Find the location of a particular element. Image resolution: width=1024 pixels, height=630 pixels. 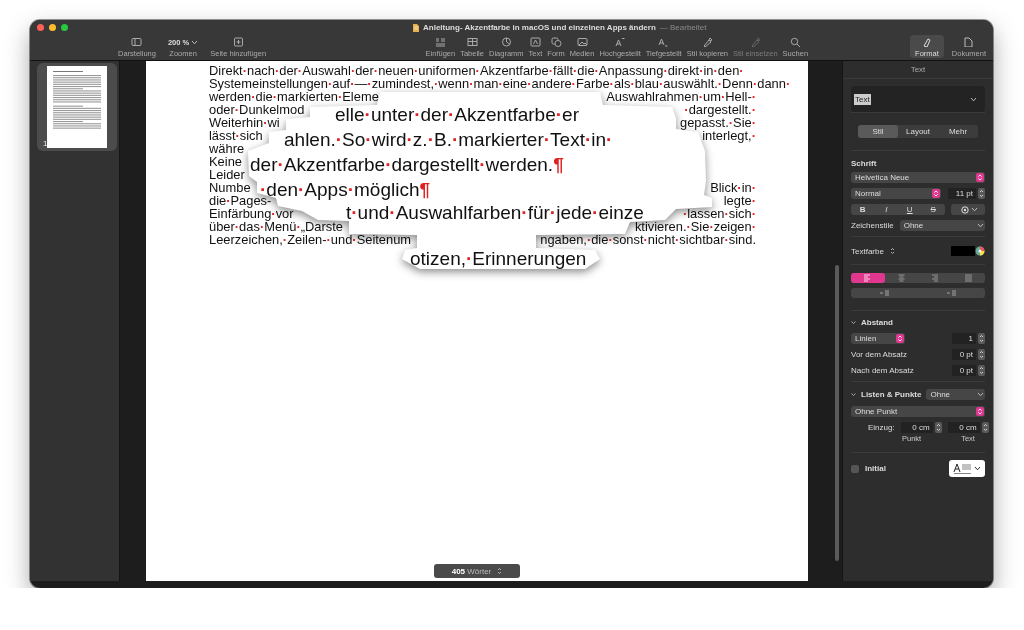

tab: Stil is located at coordinates (878, 131).